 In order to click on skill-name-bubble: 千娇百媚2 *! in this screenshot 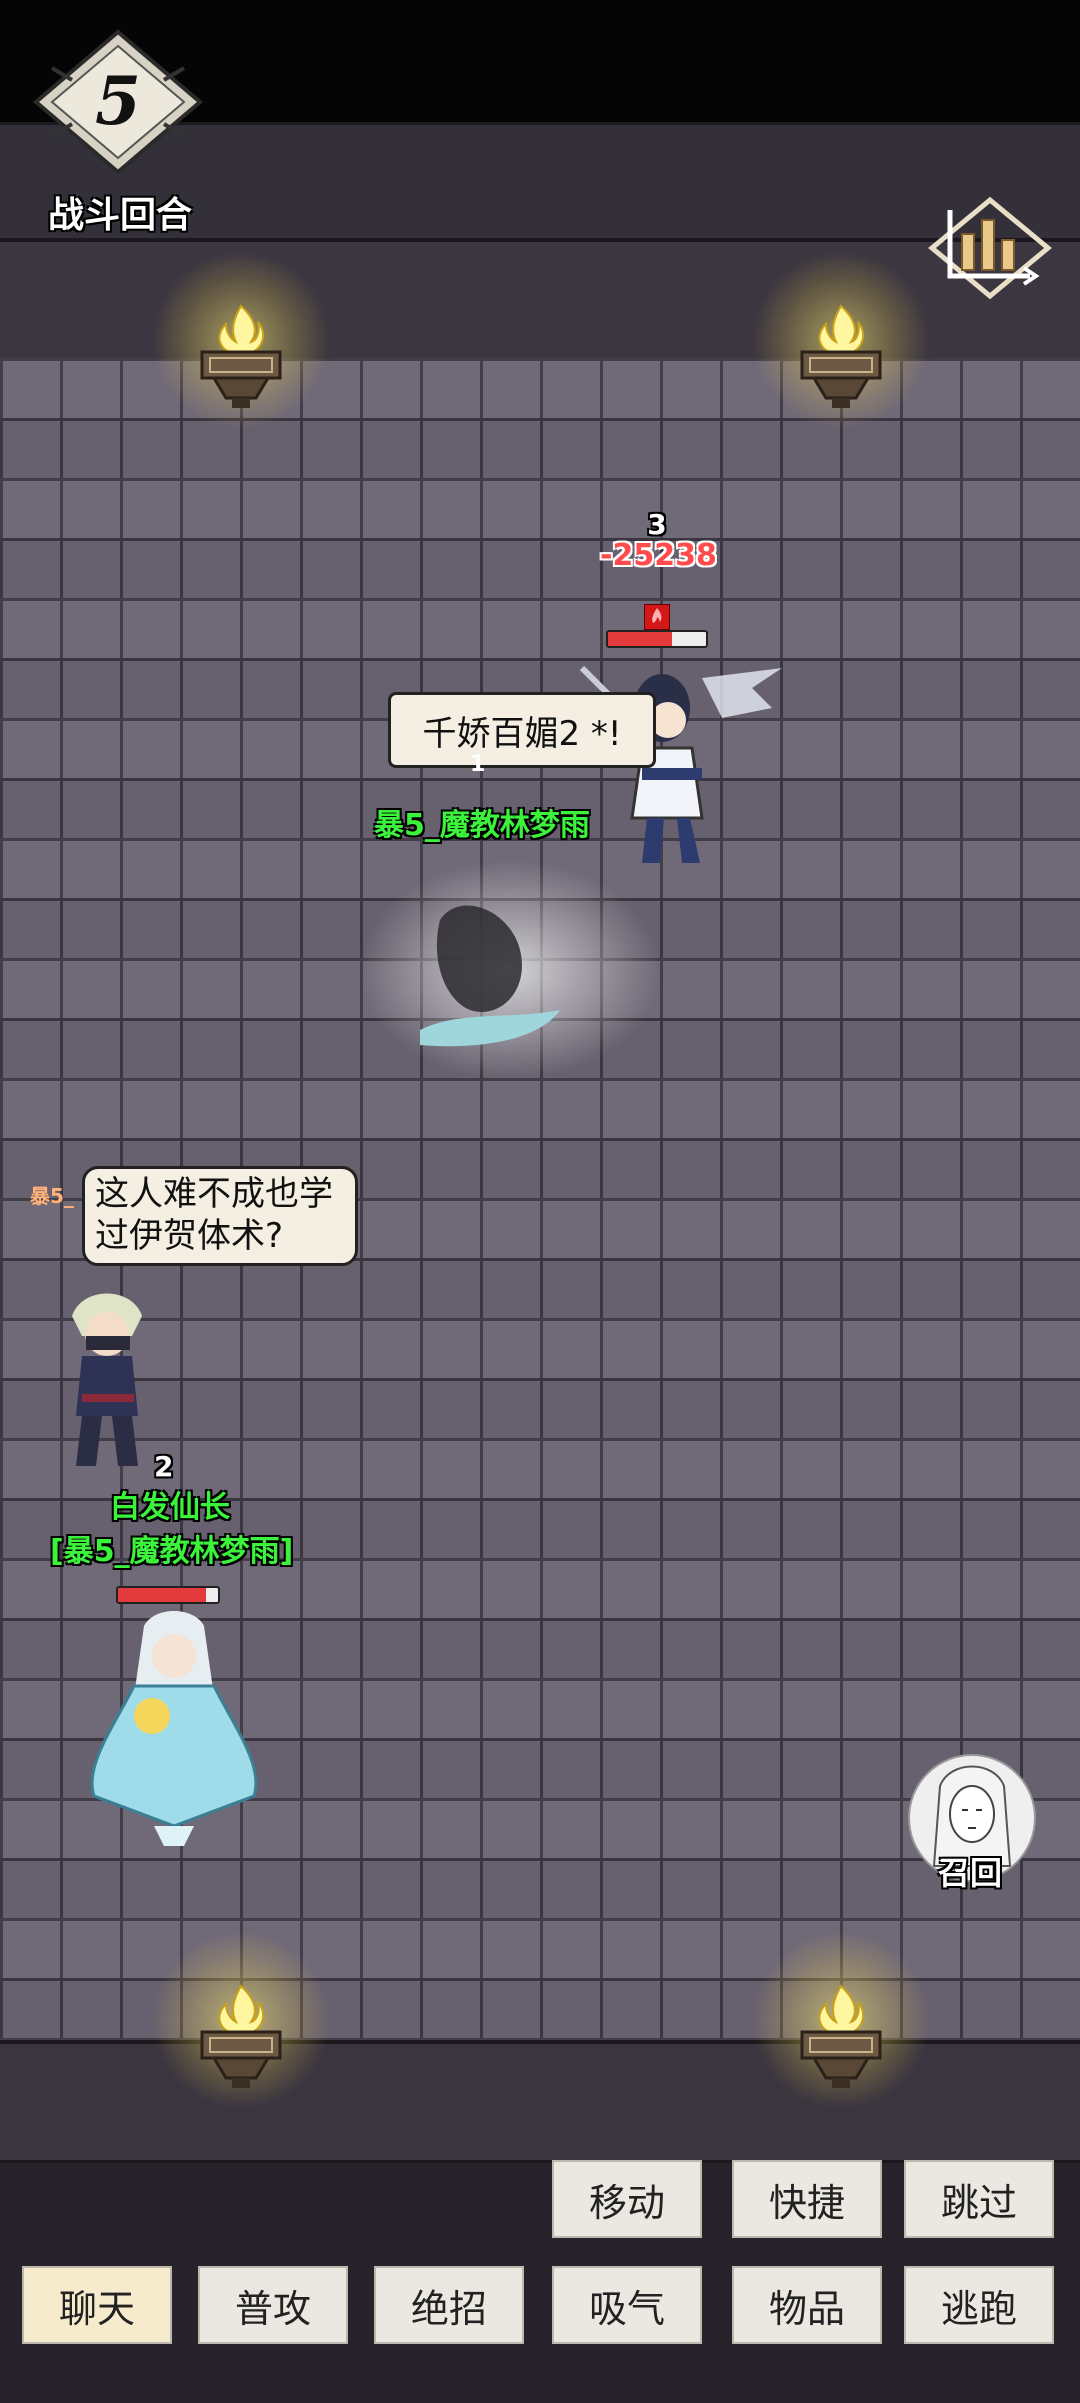, I will do `click(522, 730)`.